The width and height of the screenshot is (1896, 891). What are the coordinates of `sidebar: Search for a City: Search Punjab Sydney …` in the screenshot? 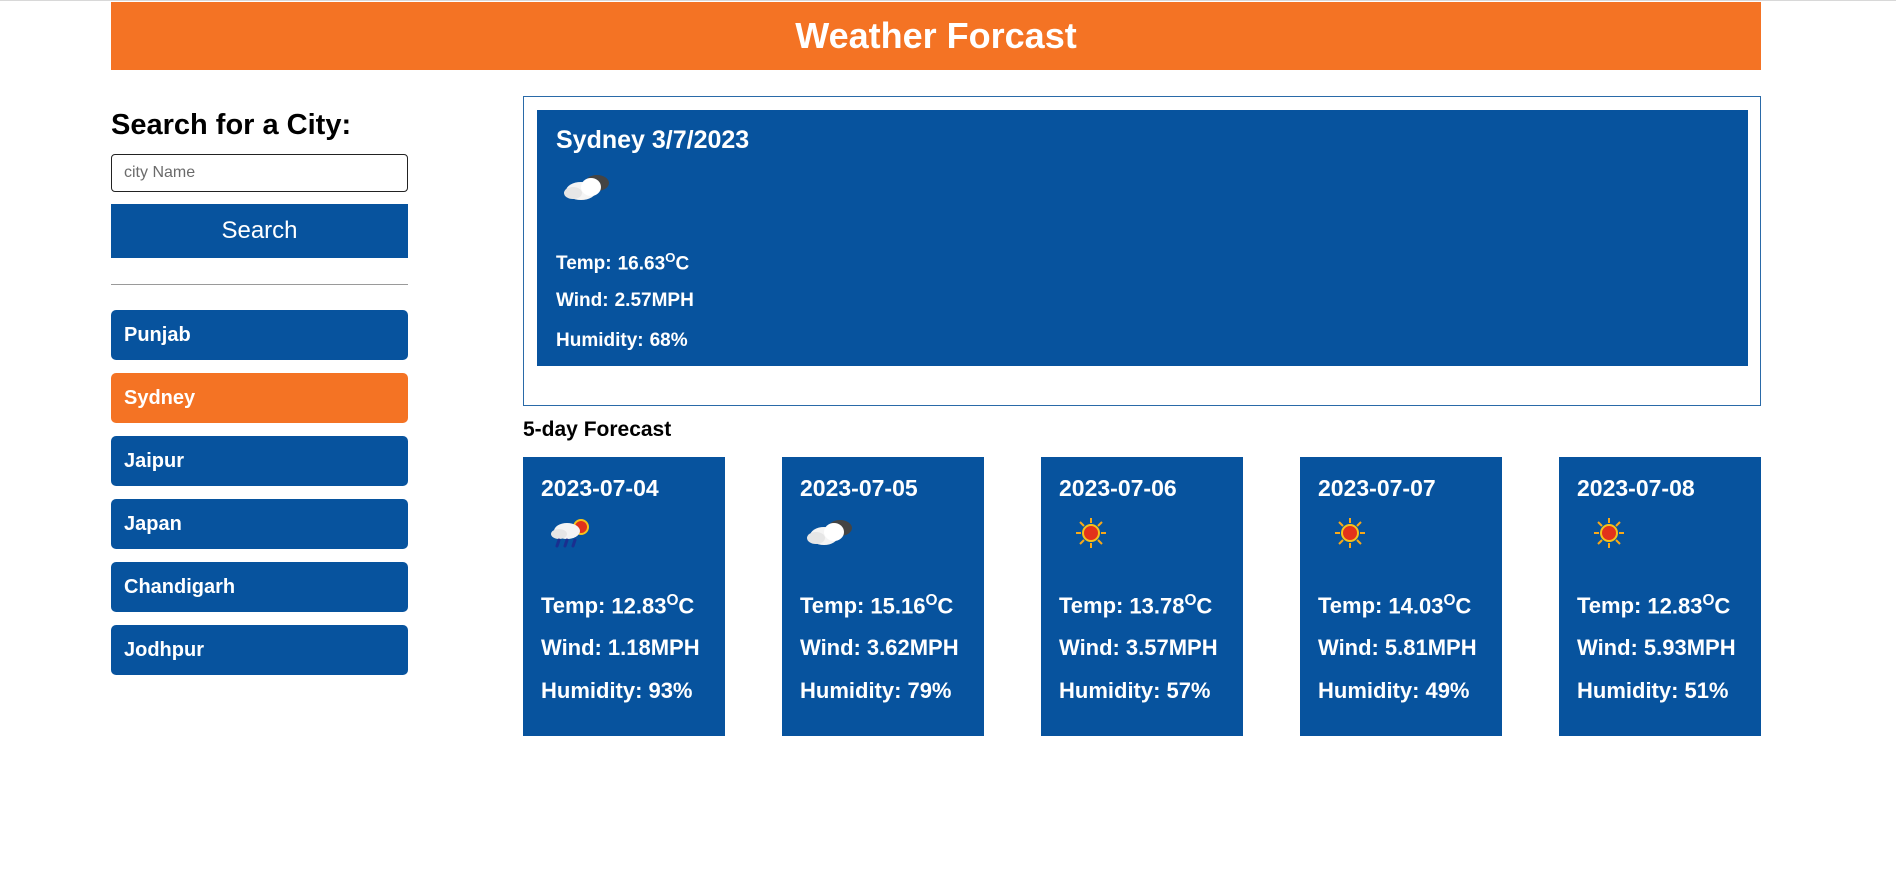 It's located at (259, 394).